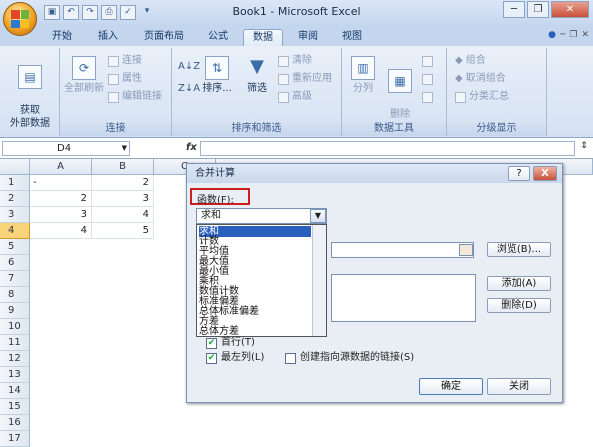 This screenshot has height=447, width=593. I want to click on reapply-button: 重新应用, so click(305, 79).